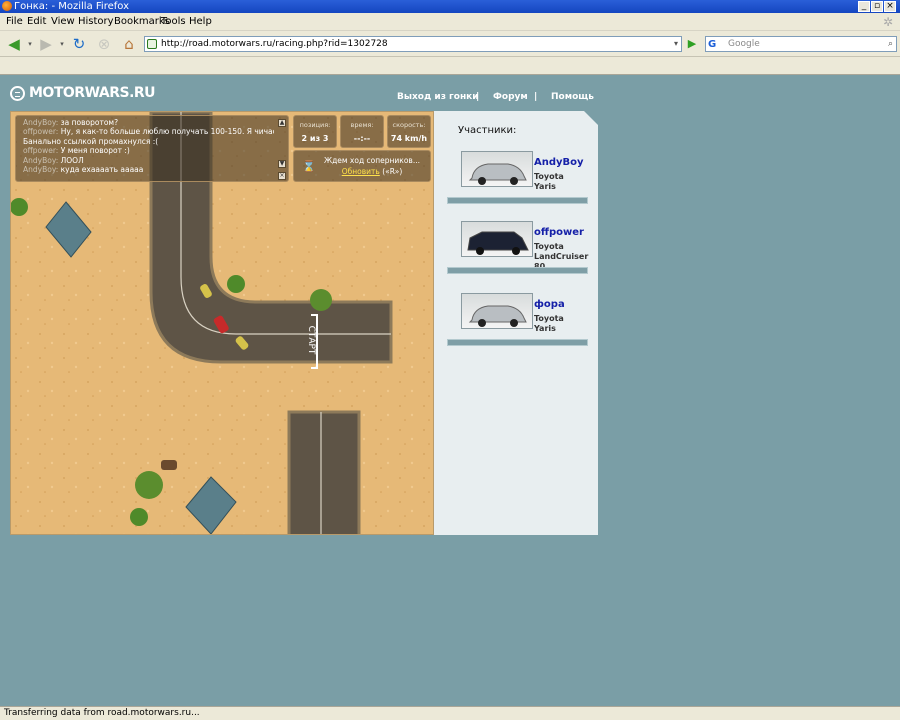  Describe the element at coordinates (890, 6) in the screenshot. I see `close-window-button: ×` at that location.